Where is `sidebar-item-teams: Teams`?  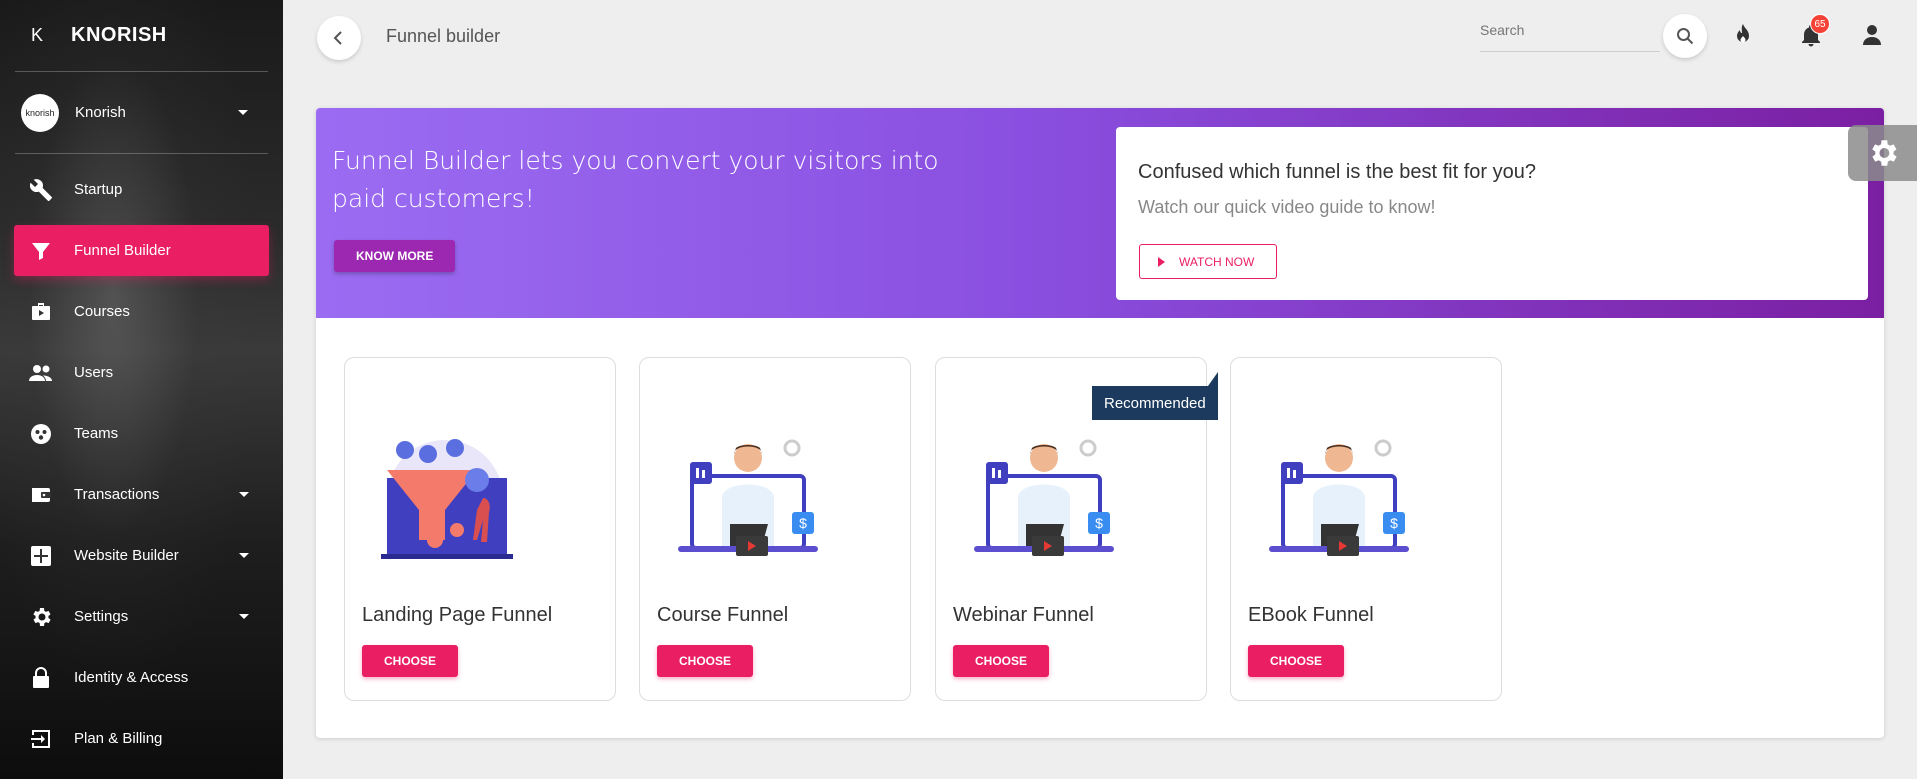
sidebar-item-teams: Teams is located at coordinates (141, 433).